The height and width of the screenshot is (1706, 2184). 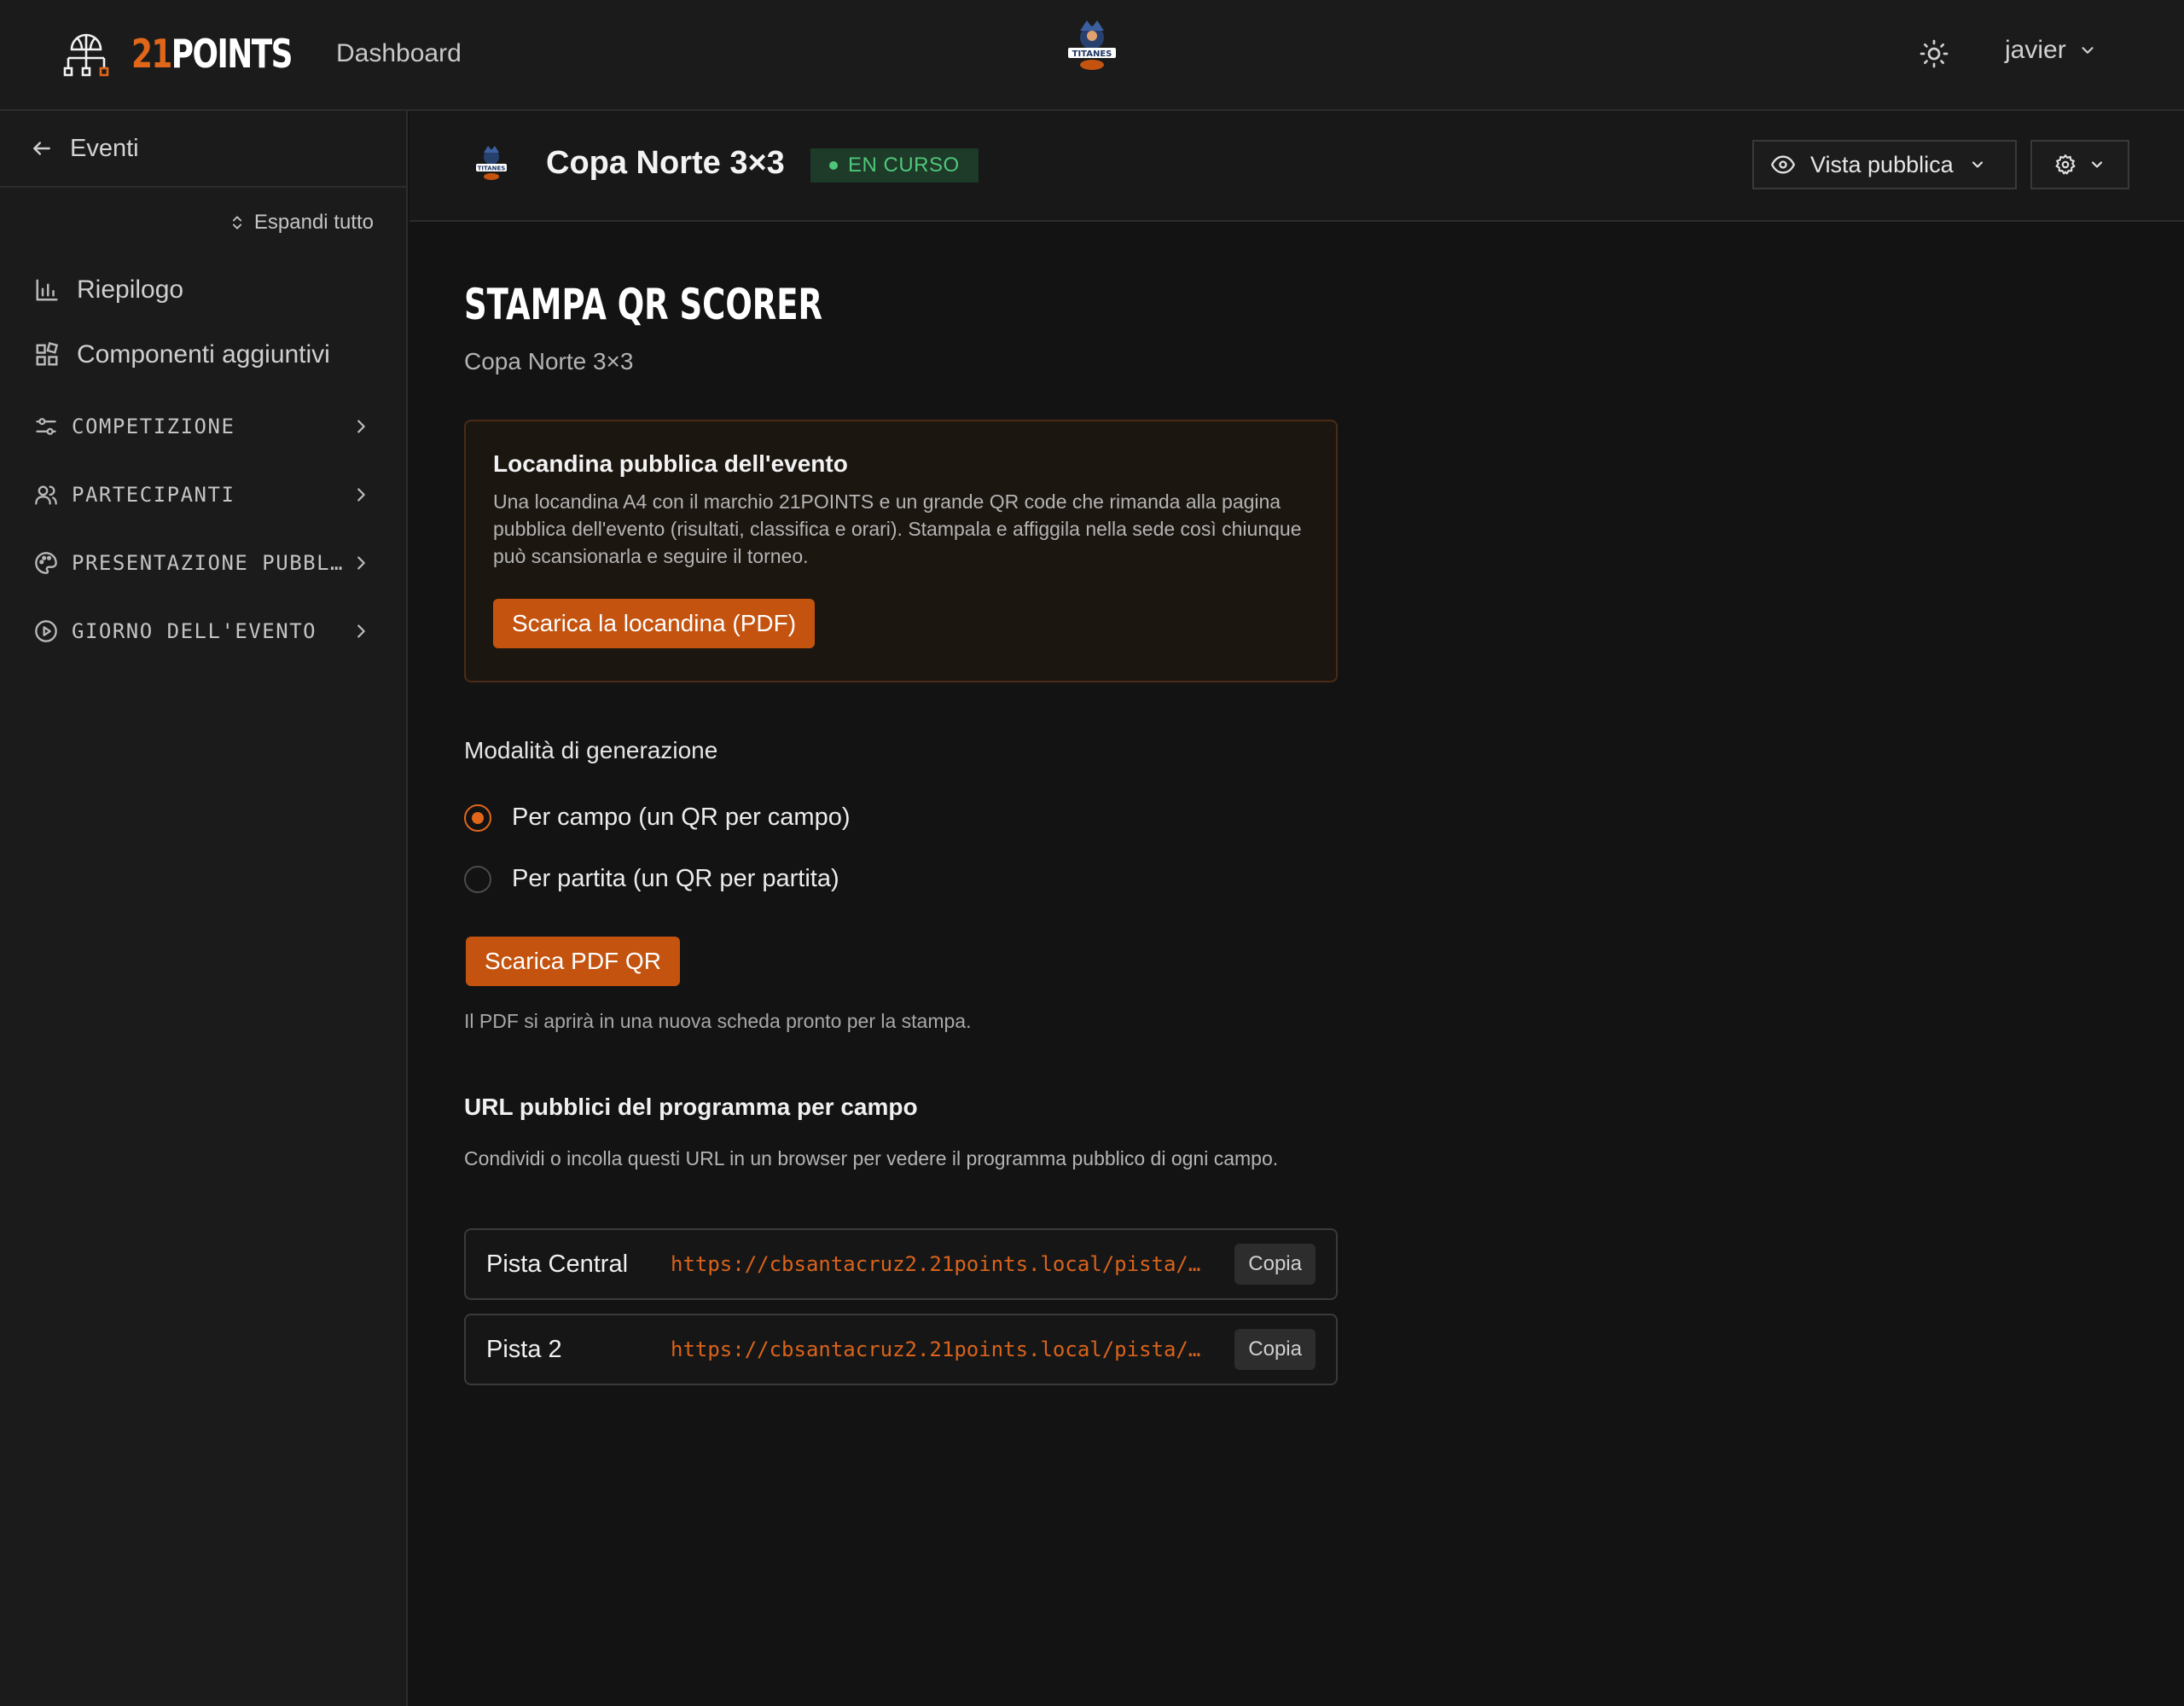 I want to click on section-label: GIORNO DELL'EVENTO, so click(x=195, y=631).